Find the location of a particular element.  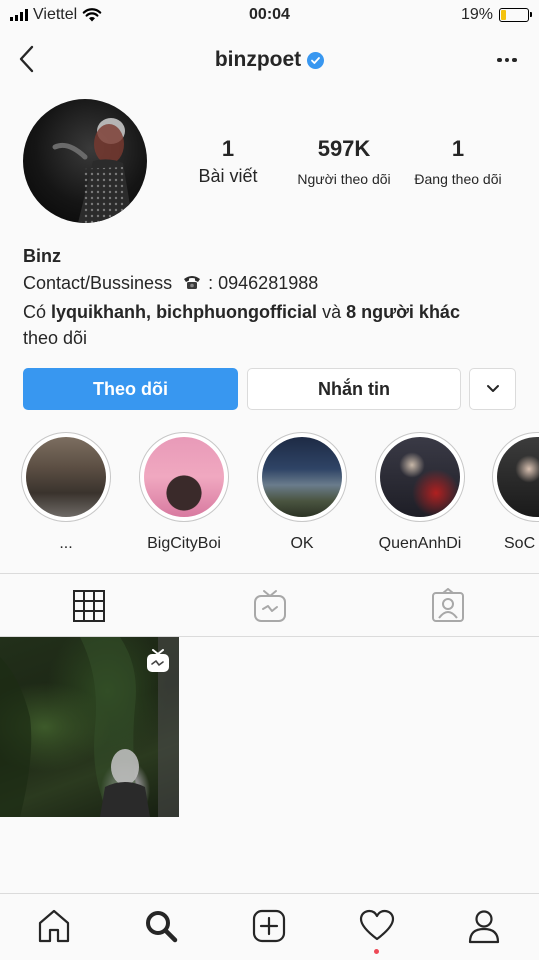

profile-icon is located at coordinates (484, 927).